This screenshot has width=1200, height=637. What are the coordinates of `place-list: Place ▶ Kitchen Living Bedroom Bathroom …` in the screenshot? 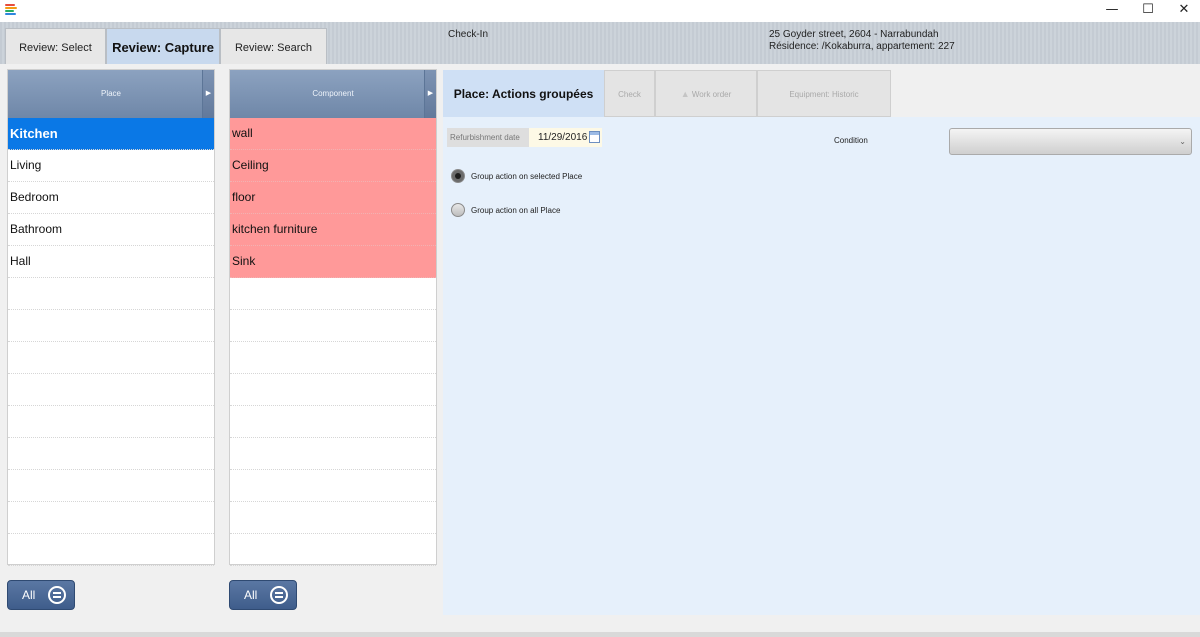 It's located at (111, 317).